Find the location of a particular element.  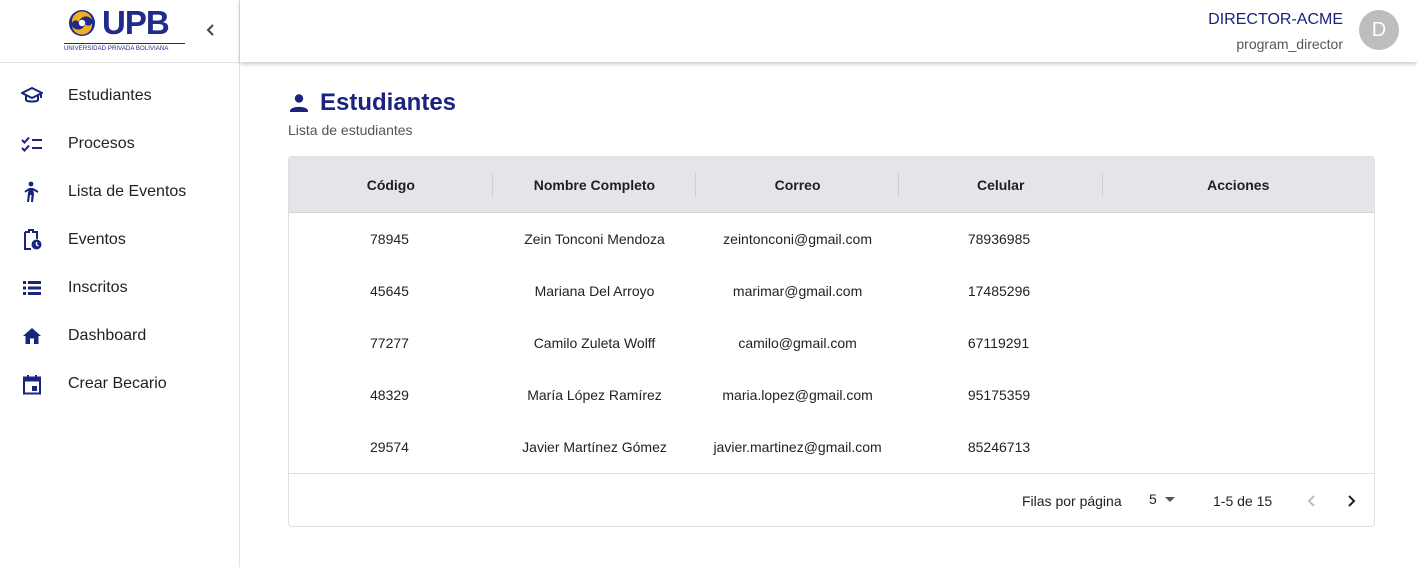

brand-header: UPB UNIVERSIDAD PRIVADA BOLIVIANA is located at coordinates (120, 31).